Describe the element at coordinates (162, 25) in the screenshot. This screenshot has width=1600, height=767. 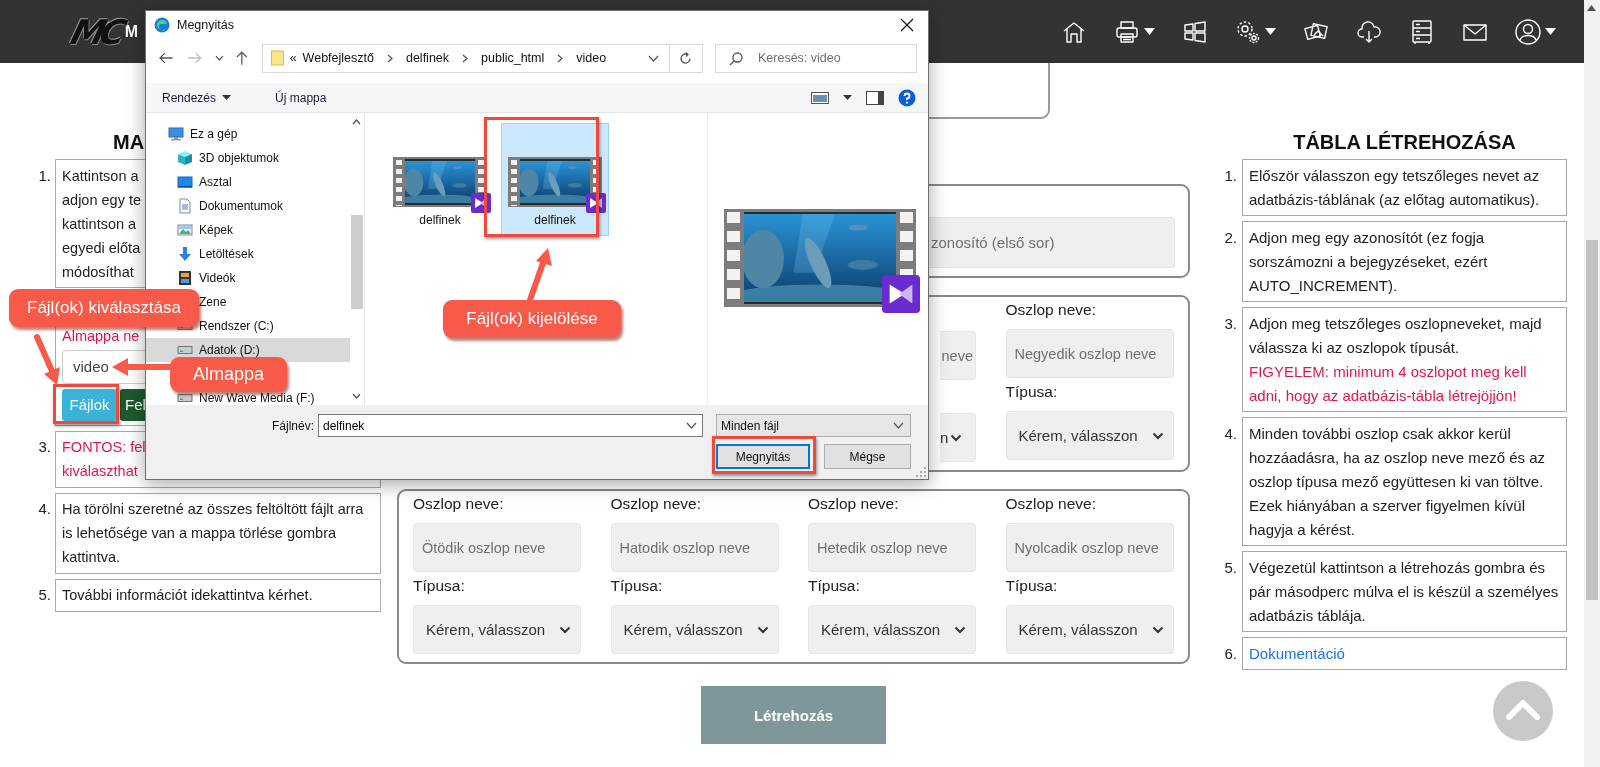
I see `browser-icon` at that location.